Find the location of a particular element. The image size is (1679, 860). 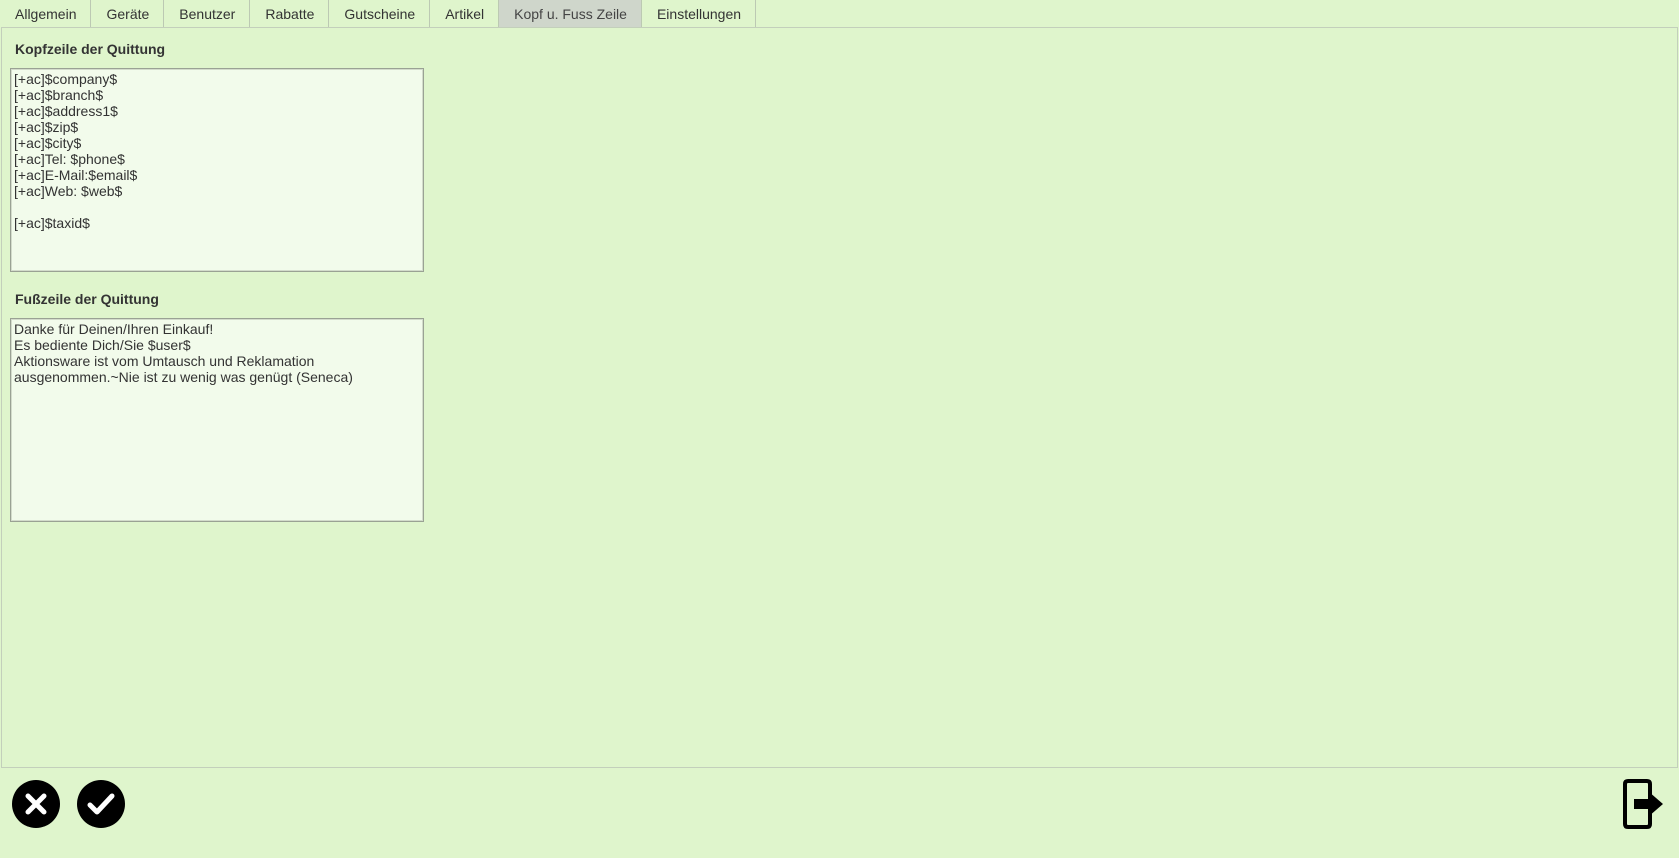

tab-benutzer: Benutzer is located at coordinates (207, 14).